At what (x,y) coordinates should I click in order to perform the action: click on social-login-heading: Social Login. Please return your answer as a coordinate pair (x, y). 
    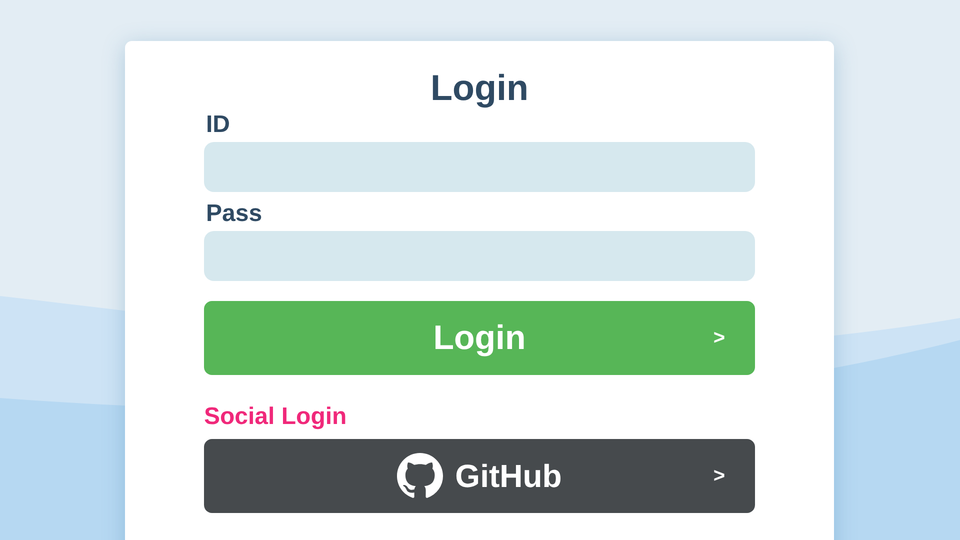
    Looking at the image, I should click on (275, 417).